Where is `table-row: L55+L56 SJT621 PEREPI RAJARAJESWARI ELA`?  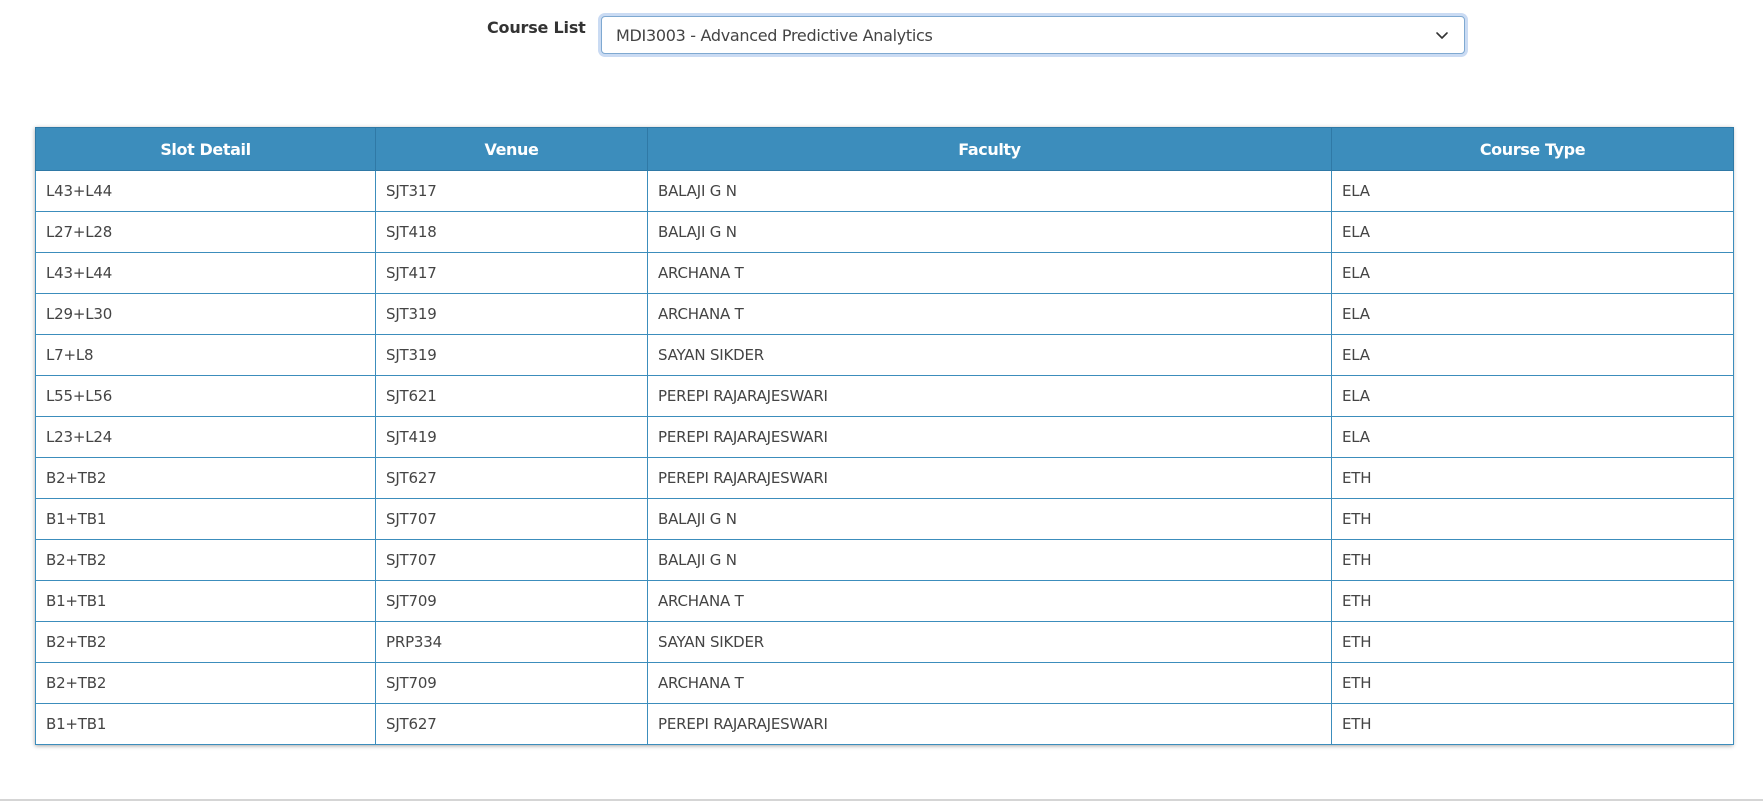
table-row: L55+L56 SJT621 PEREPI RAJARAJESWARI ELA is located at coordinates (884, 396).